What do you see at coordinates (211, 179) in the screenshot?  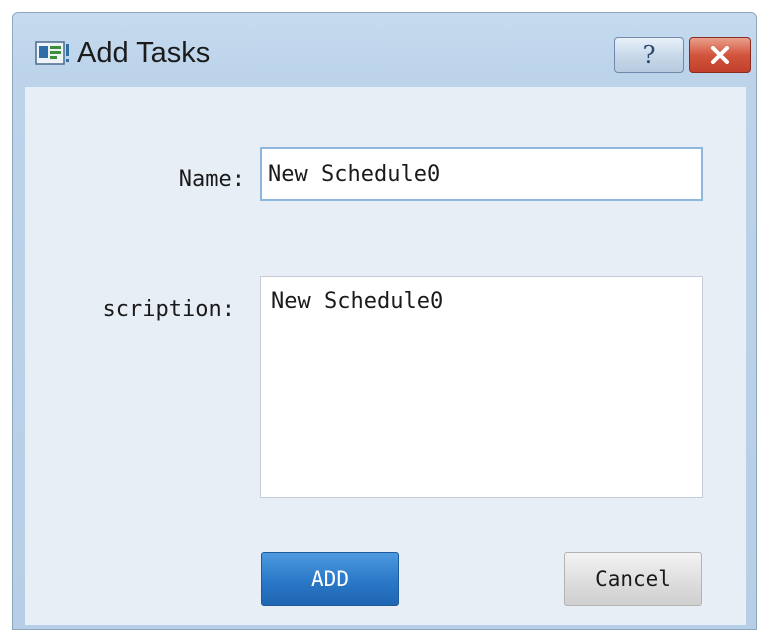 I see `name-label: Name:` at bounding box center [211, 179].